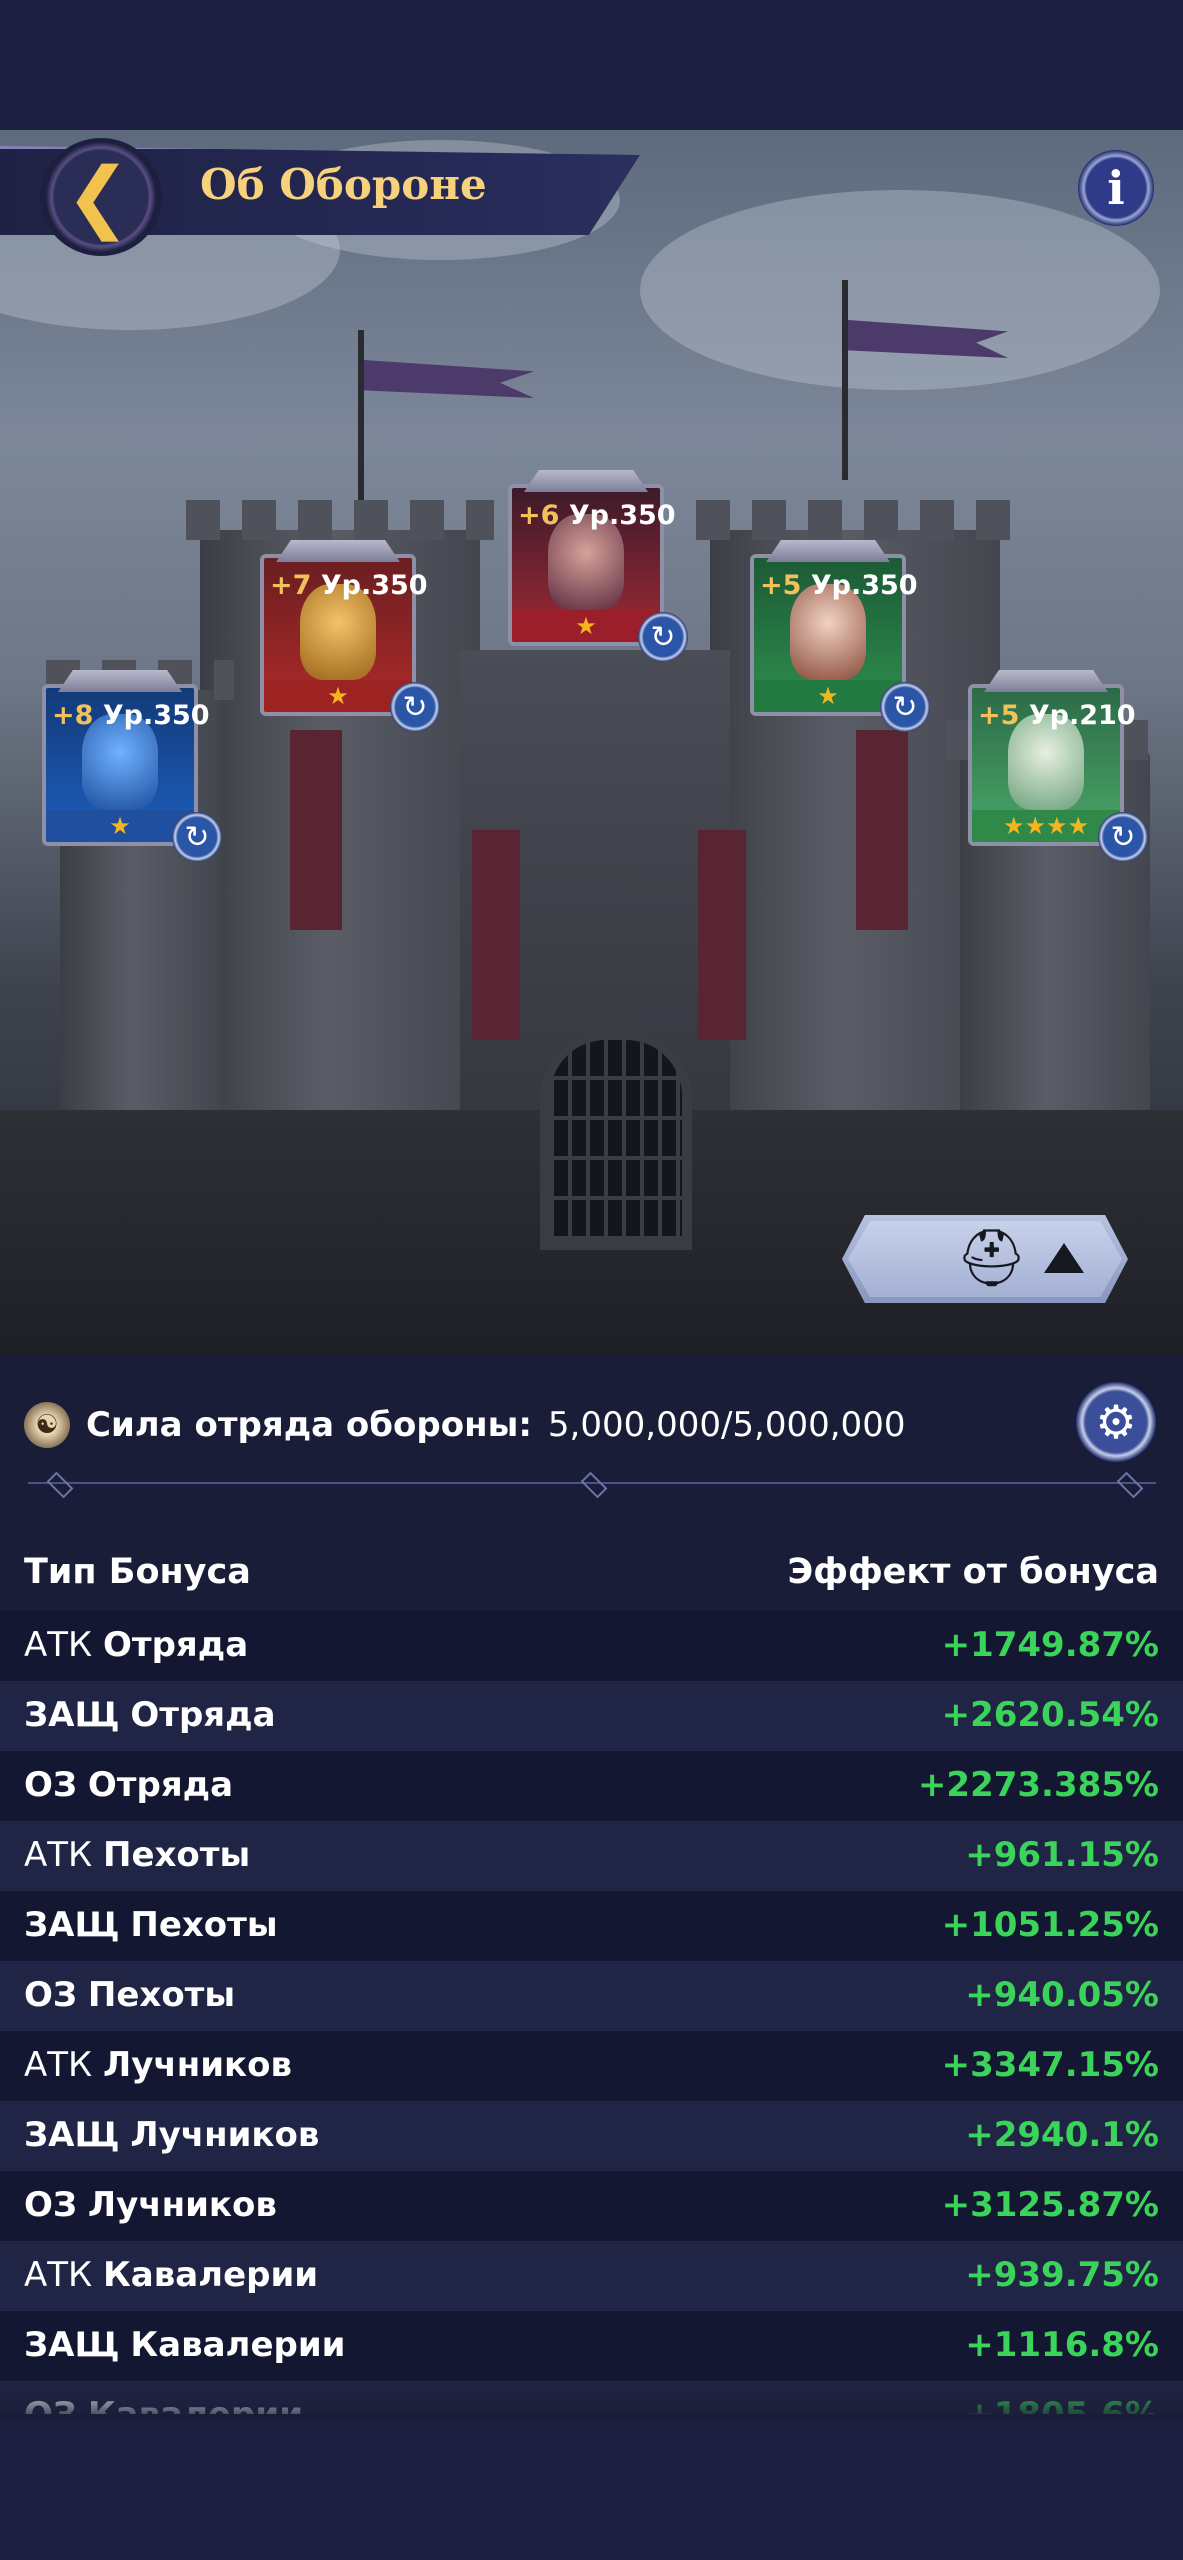  I want to click on info-button: i, so click(1116, 188).